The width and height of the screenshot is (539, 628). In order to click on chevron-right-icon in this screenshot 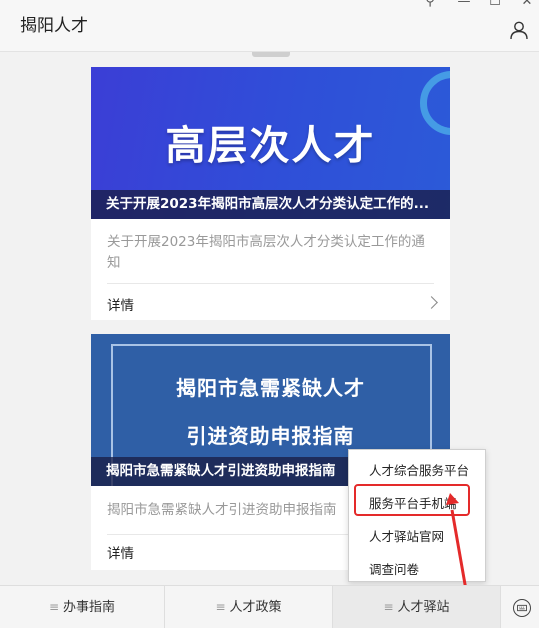, I will do `click(431, 302)`.